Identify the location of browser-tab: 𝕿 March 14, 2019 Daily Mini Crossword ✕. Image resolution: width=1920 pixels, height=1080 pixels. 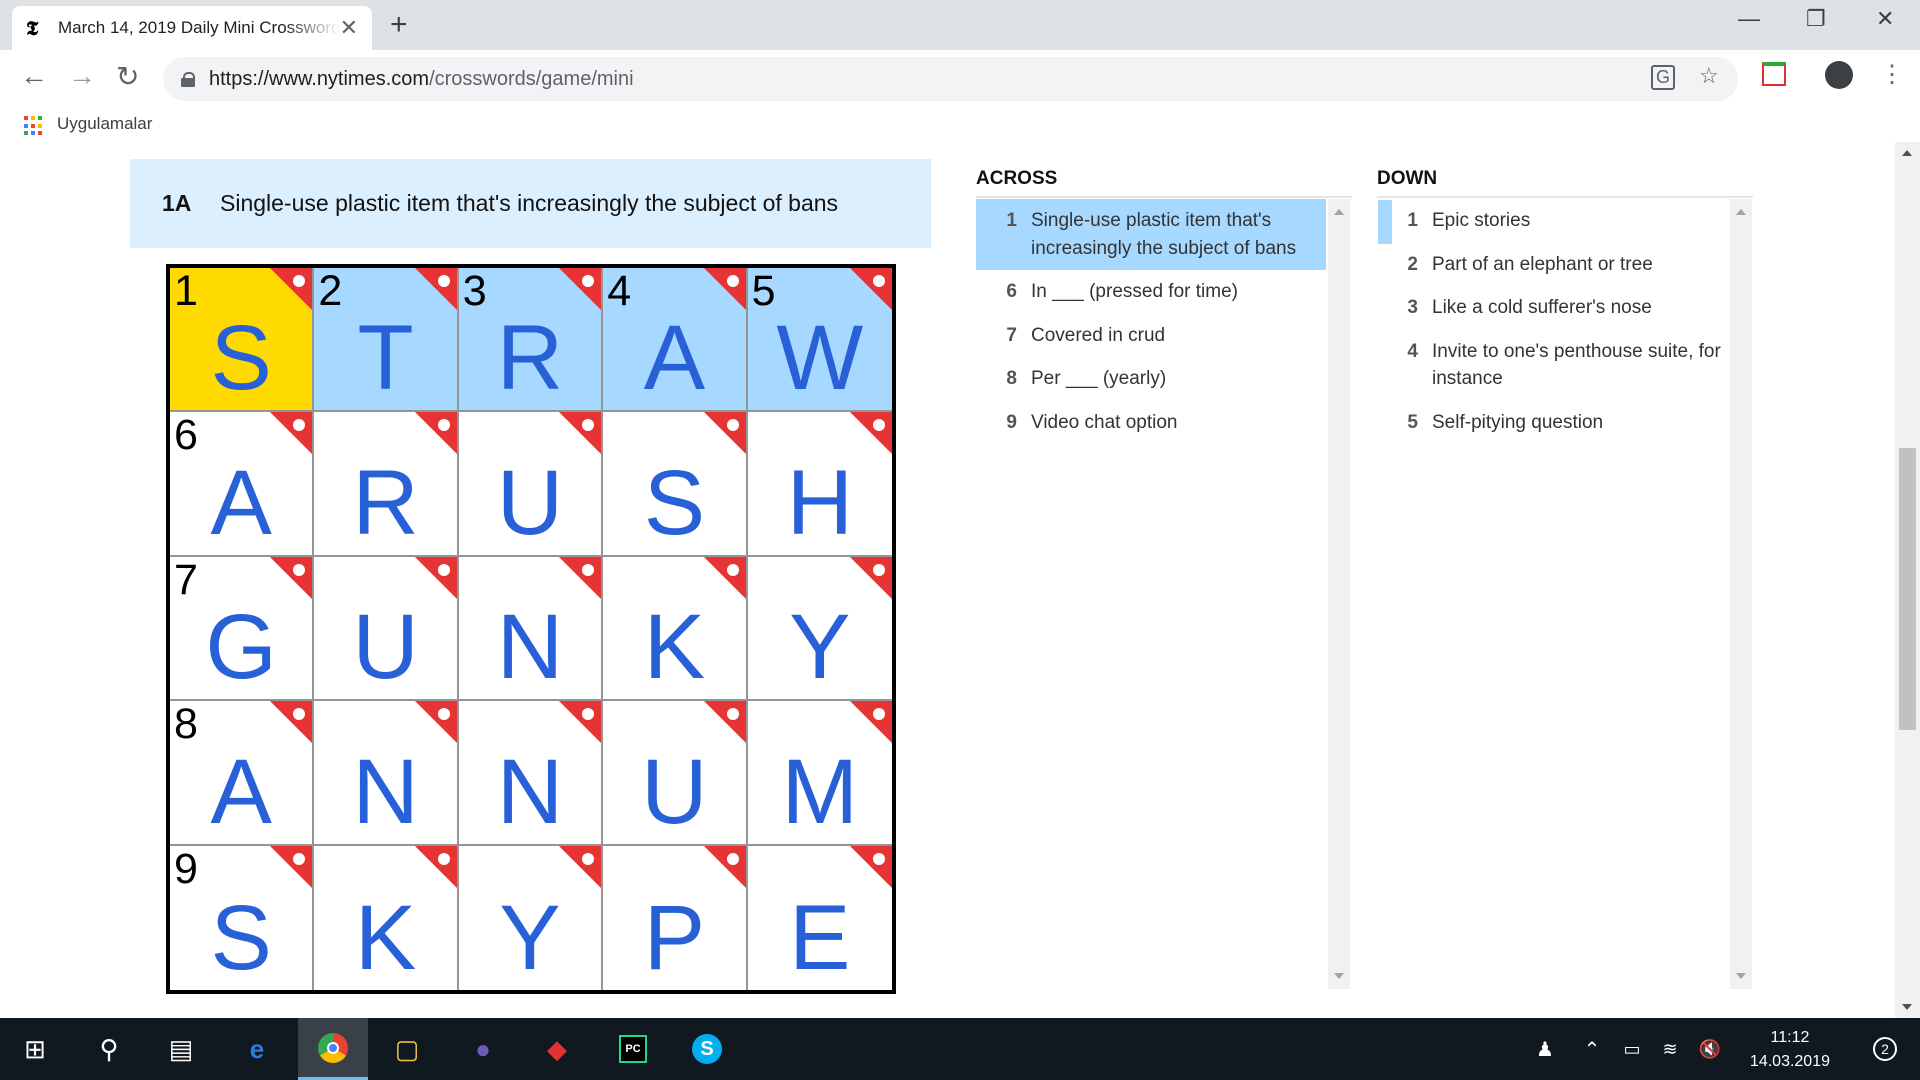
(192, 28).